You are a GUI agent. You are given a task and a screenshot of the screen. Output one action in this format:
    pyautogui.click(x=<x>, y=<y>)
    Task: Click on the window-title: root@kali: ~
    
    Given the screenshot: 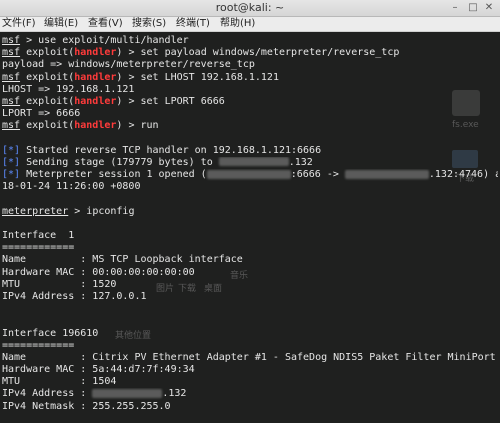 What is the action you would take?
    pyautogui.click(x=250, y=7)
    